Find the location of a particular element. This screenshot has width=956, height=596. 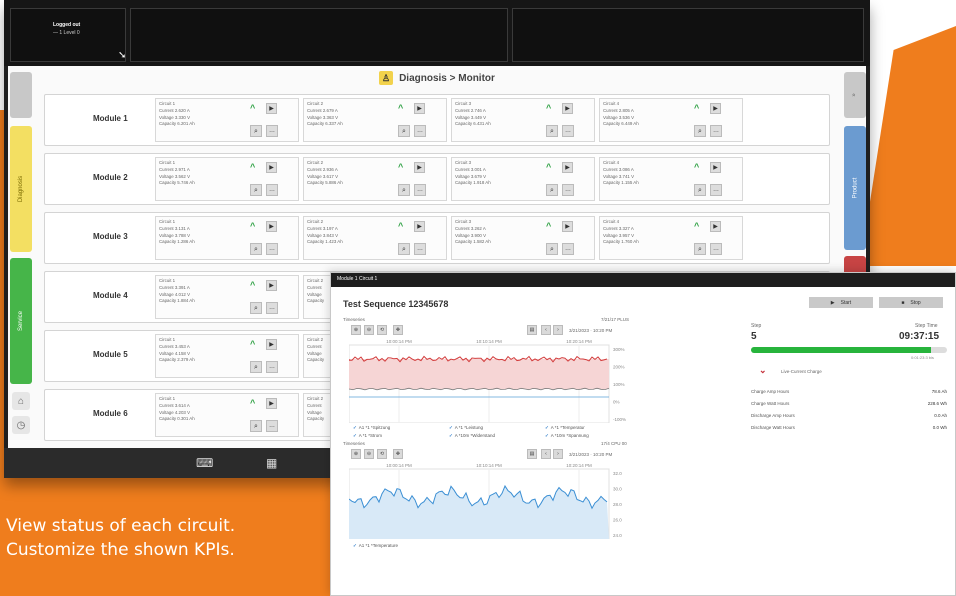

legend-item: ✓ A *1 *Strom is located at coordinates (367, 436).